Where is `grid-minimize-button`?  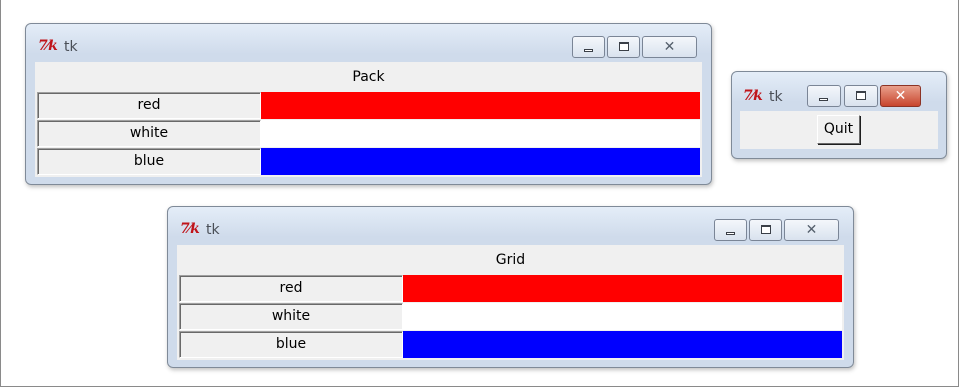
grid-minimize-button is located at coordinates (730, 230).